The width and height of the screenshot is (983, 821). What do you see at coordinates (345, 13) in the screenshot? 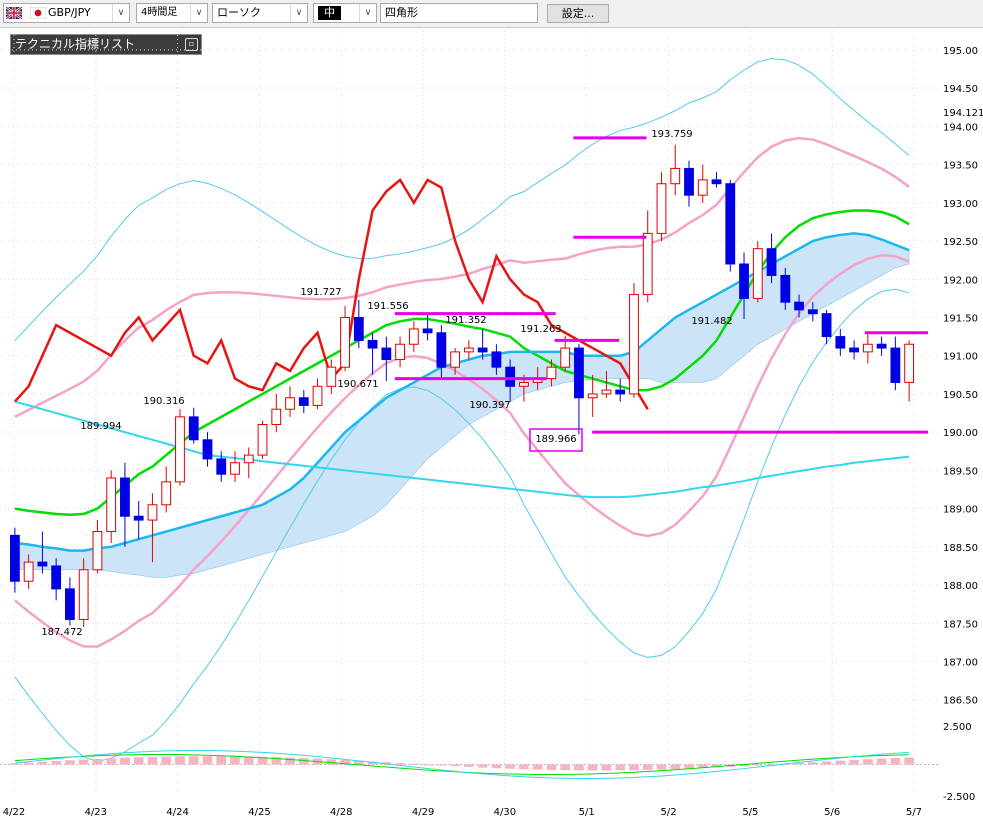
I see `line-width-select: 中 ∨` at bounding box center [345, 13].